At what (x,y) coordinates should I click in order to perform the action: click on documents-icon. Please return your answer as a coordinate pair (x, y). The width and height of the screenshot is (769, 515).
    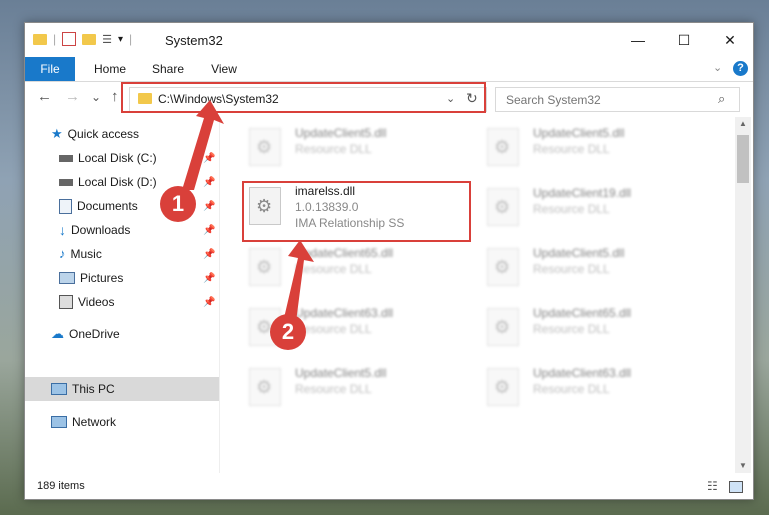
    Looking at the image, I should click on (65, 206).